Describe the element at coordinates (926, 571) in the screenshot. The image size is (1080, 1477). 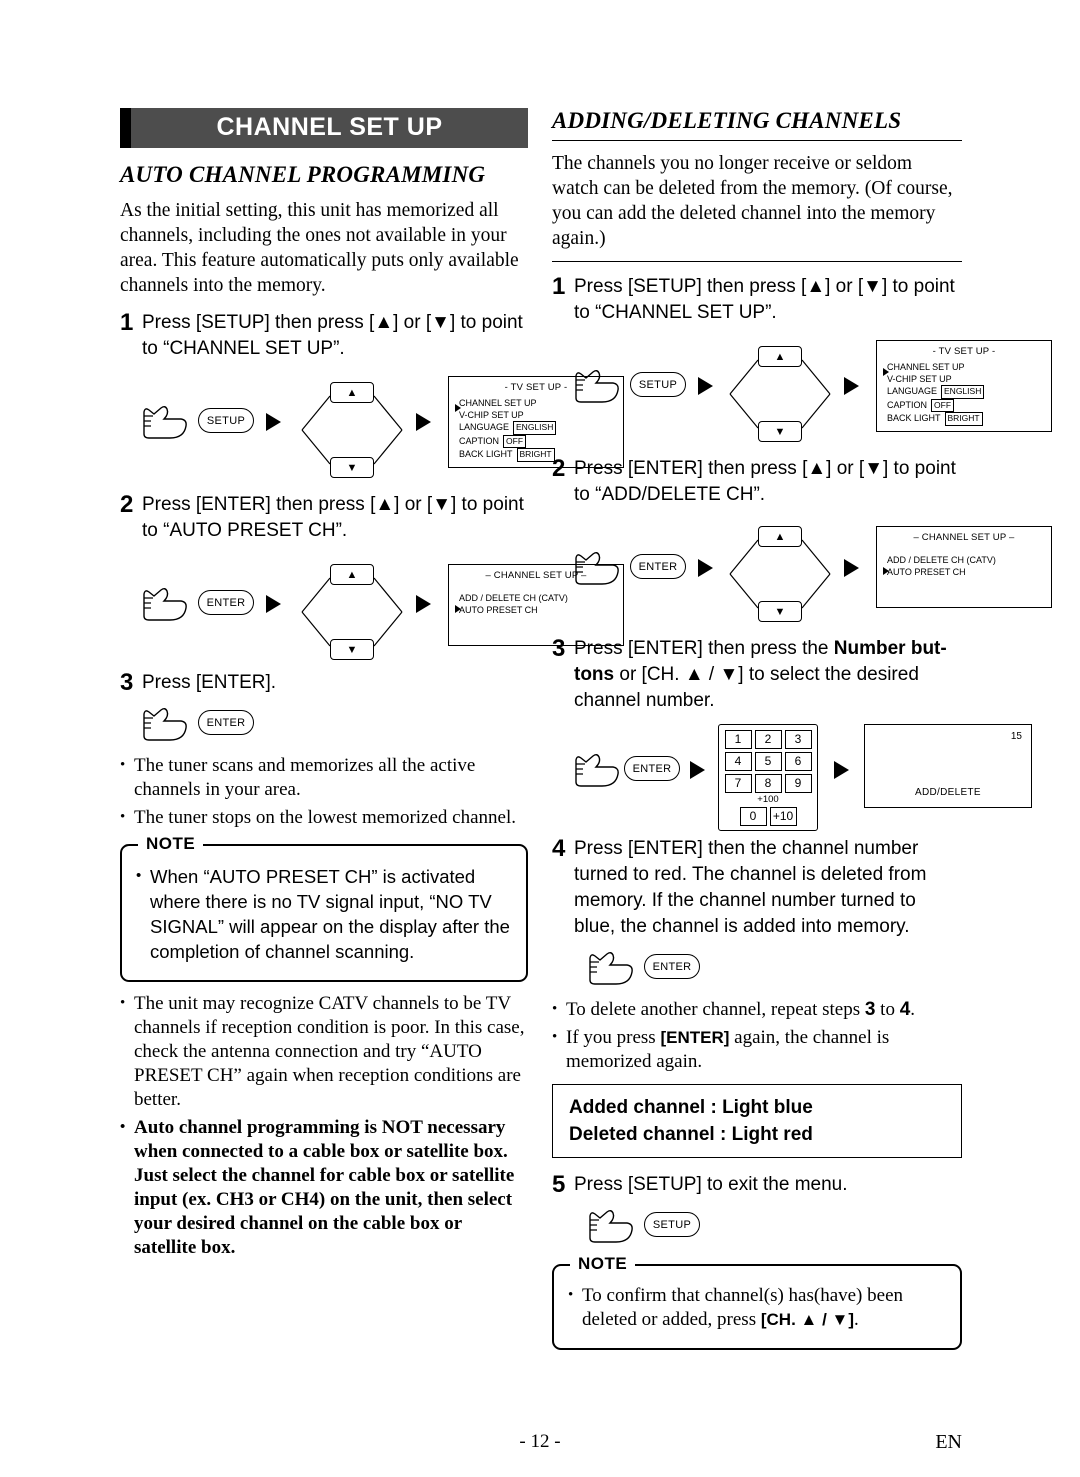
I see `osd-row: AUTO PRESET CH` at that location.